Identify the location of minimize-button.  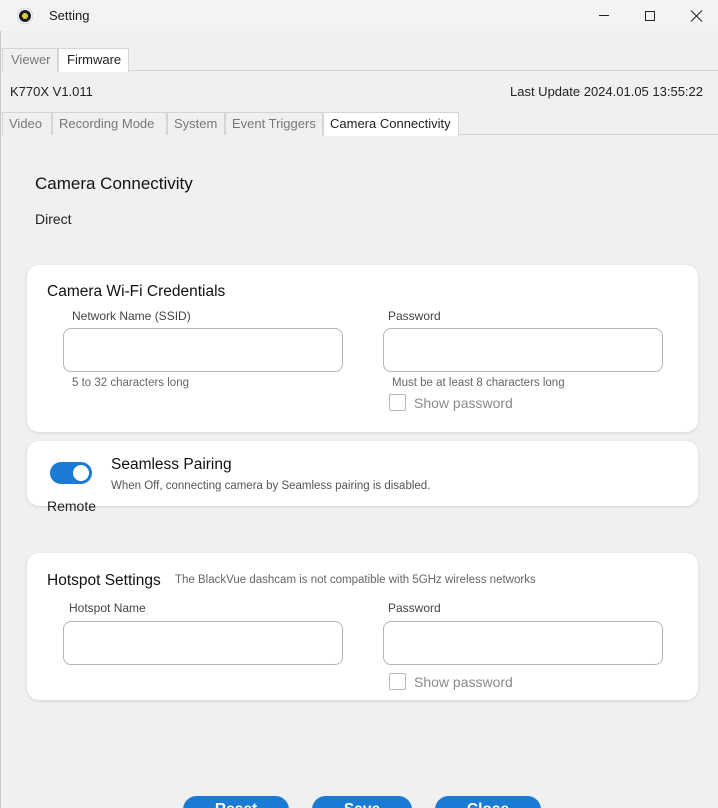
(604, 15).